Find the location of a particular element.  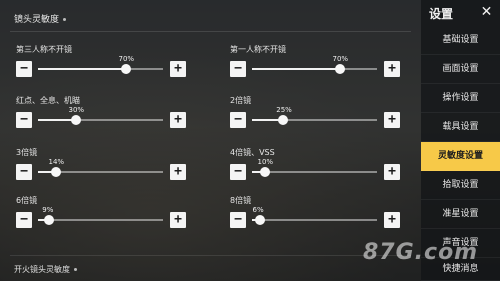

setting-label: 第三人称不开镜 is located at coordinates (44, 49).